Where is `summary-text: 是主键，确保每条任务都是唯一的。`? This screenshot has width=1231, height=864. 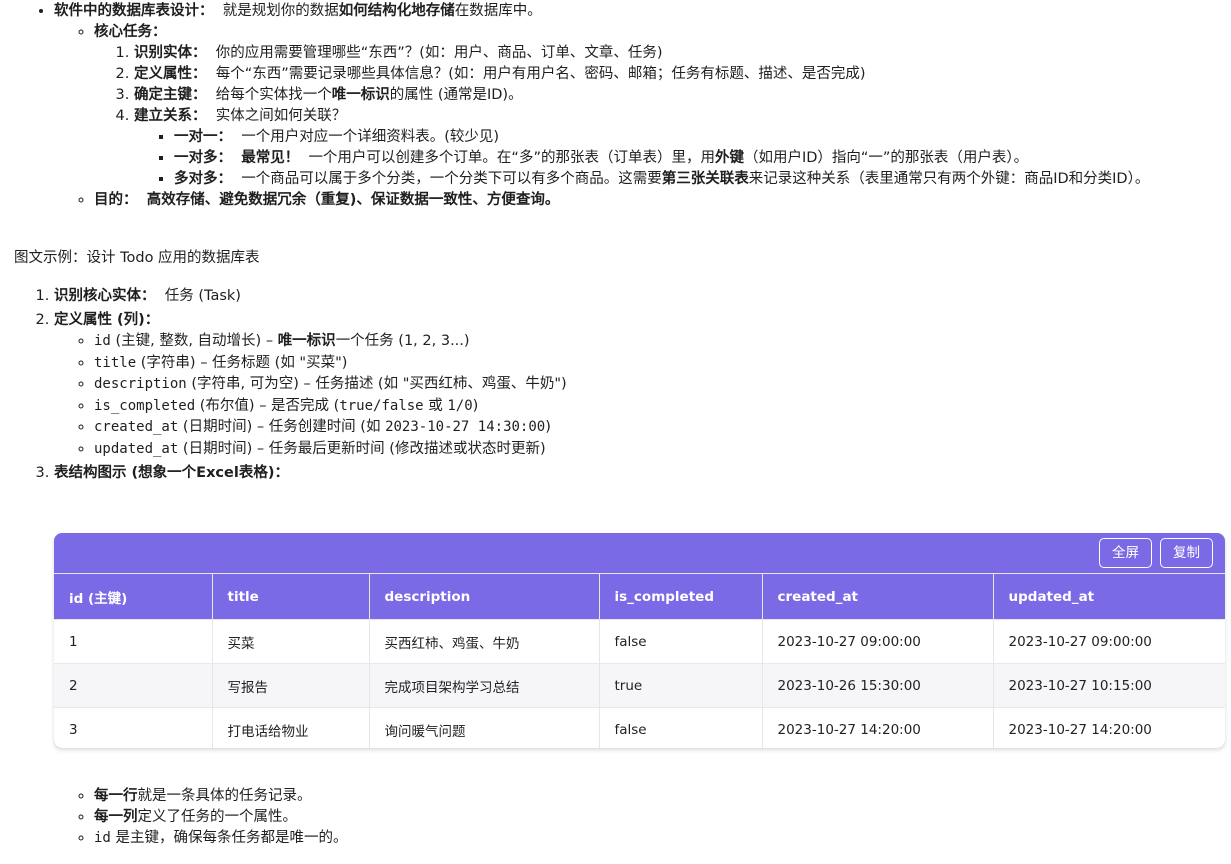 summary-text: 是主键，确保每条任务都是唯一的。 is located at coordinates (229, 838).